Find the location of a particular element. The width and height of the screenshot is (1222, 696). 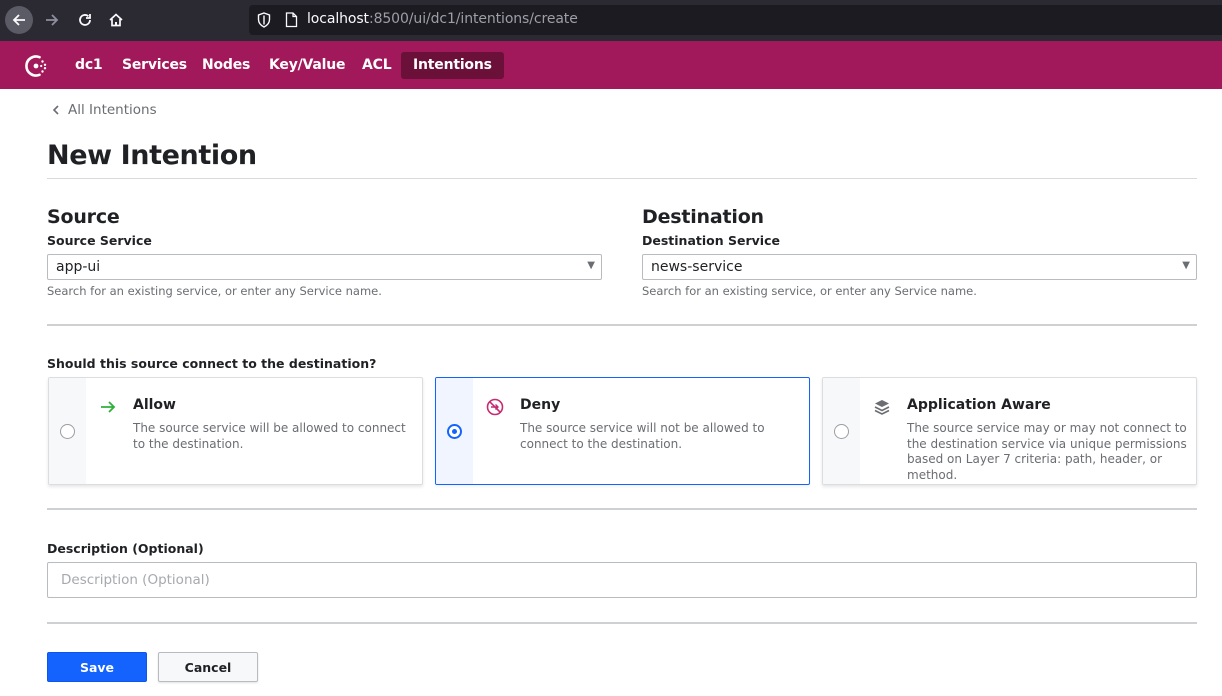

home-button is located at coordinates (116, 20).